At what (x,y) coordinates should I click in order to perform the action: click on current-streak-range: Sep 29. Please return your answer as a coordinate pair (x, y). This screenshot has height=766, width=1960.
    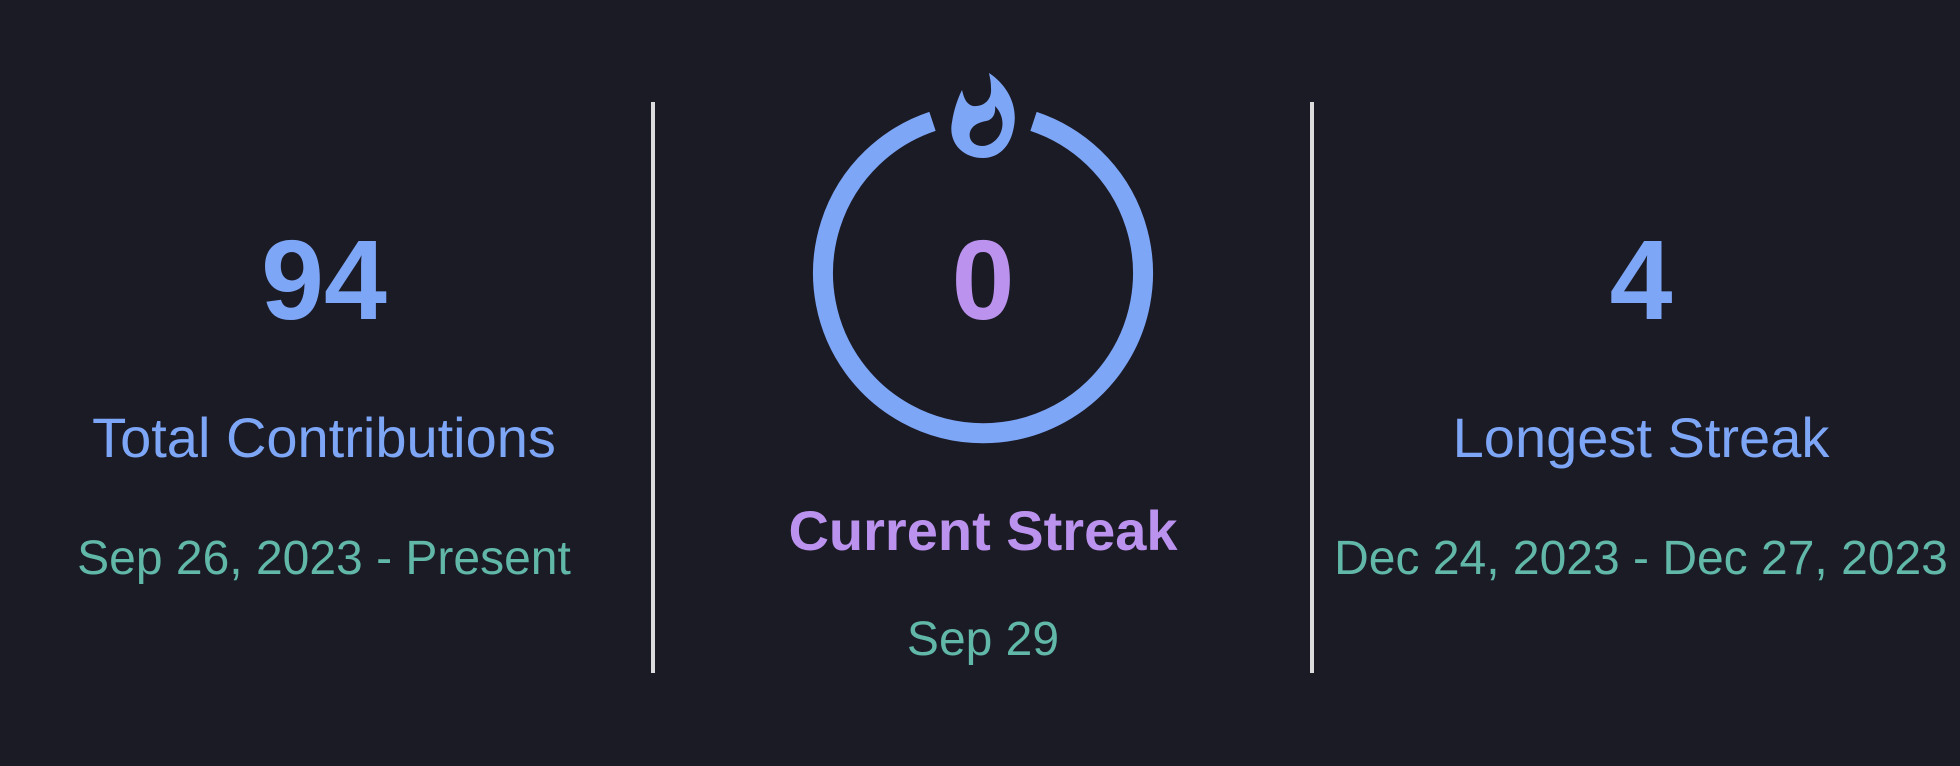
    Looking at the image, I should click on (983, 639).